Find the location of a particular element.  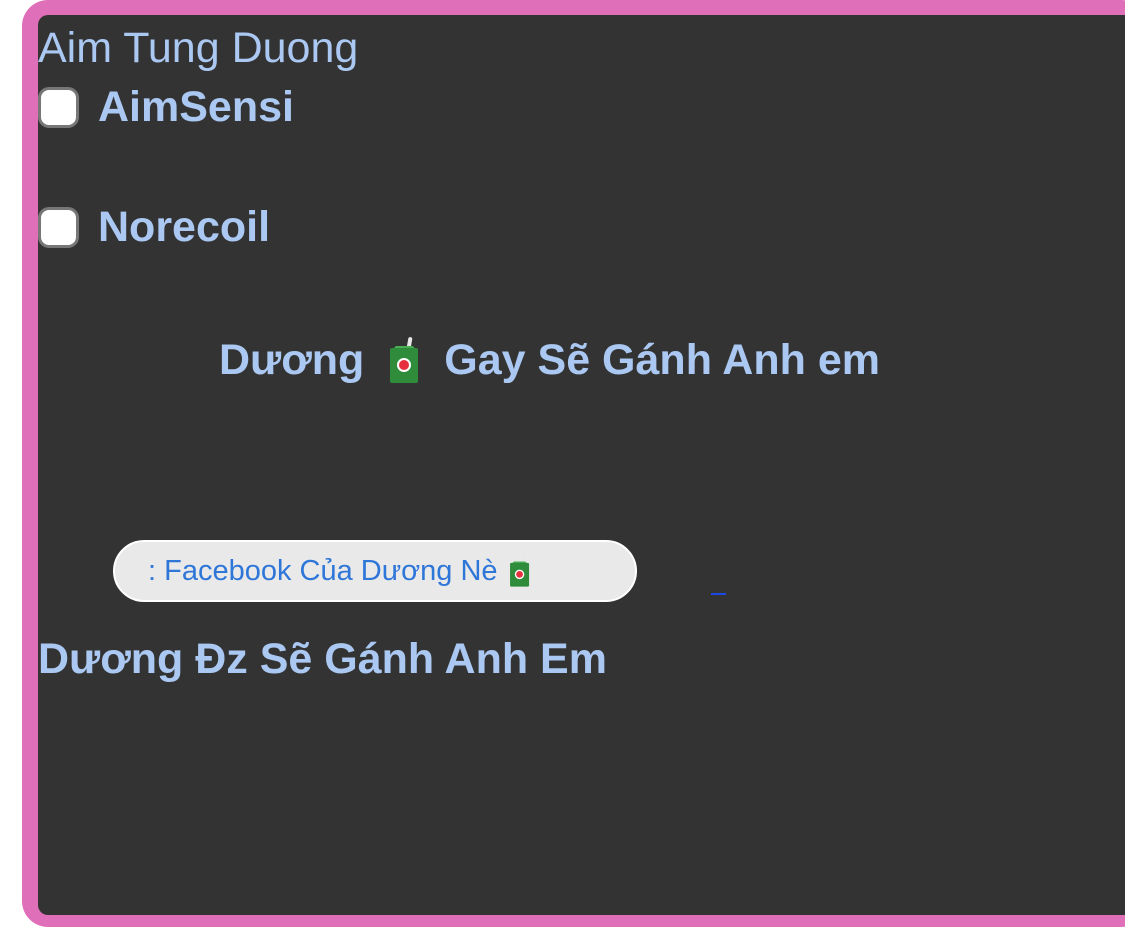

aimsensi-label: AimSensi is located at coordinates (196, 107).